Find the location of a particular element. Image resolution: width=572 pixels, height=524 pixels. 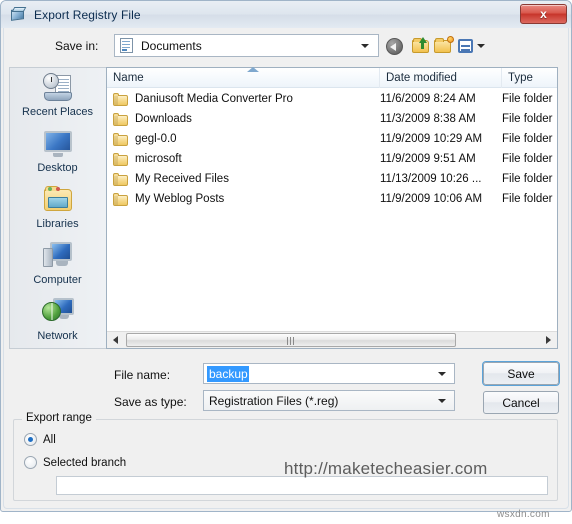

place-label: Recent Places is located at coordinates (57, 112).